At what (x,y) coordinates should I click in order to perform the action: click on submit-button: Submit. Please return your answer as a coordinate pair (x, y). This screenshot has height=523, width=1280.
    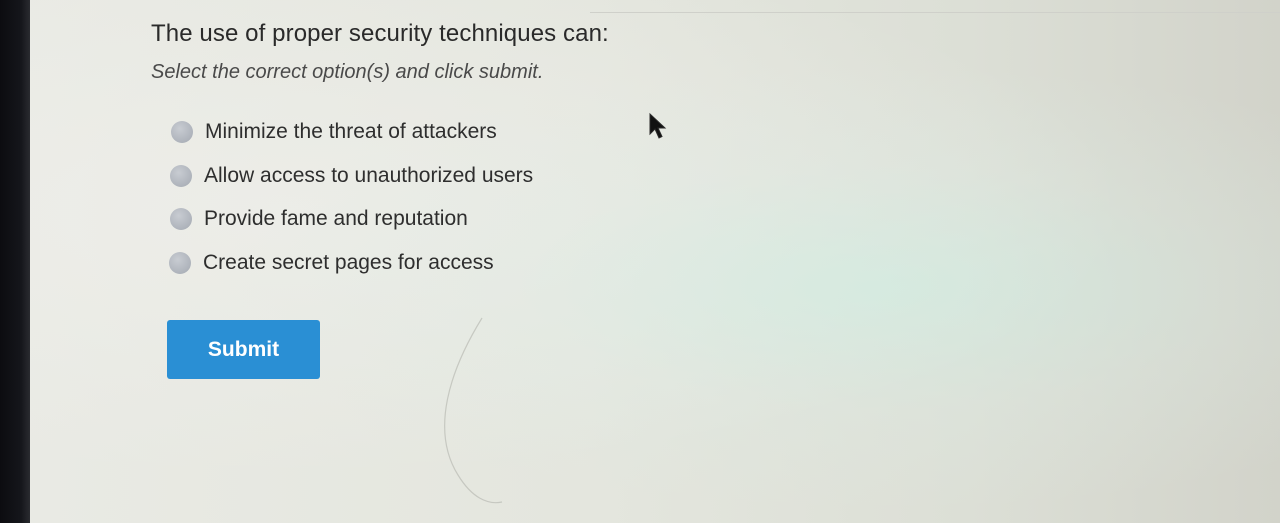
    Looking at the image, I should click on (243, 349).